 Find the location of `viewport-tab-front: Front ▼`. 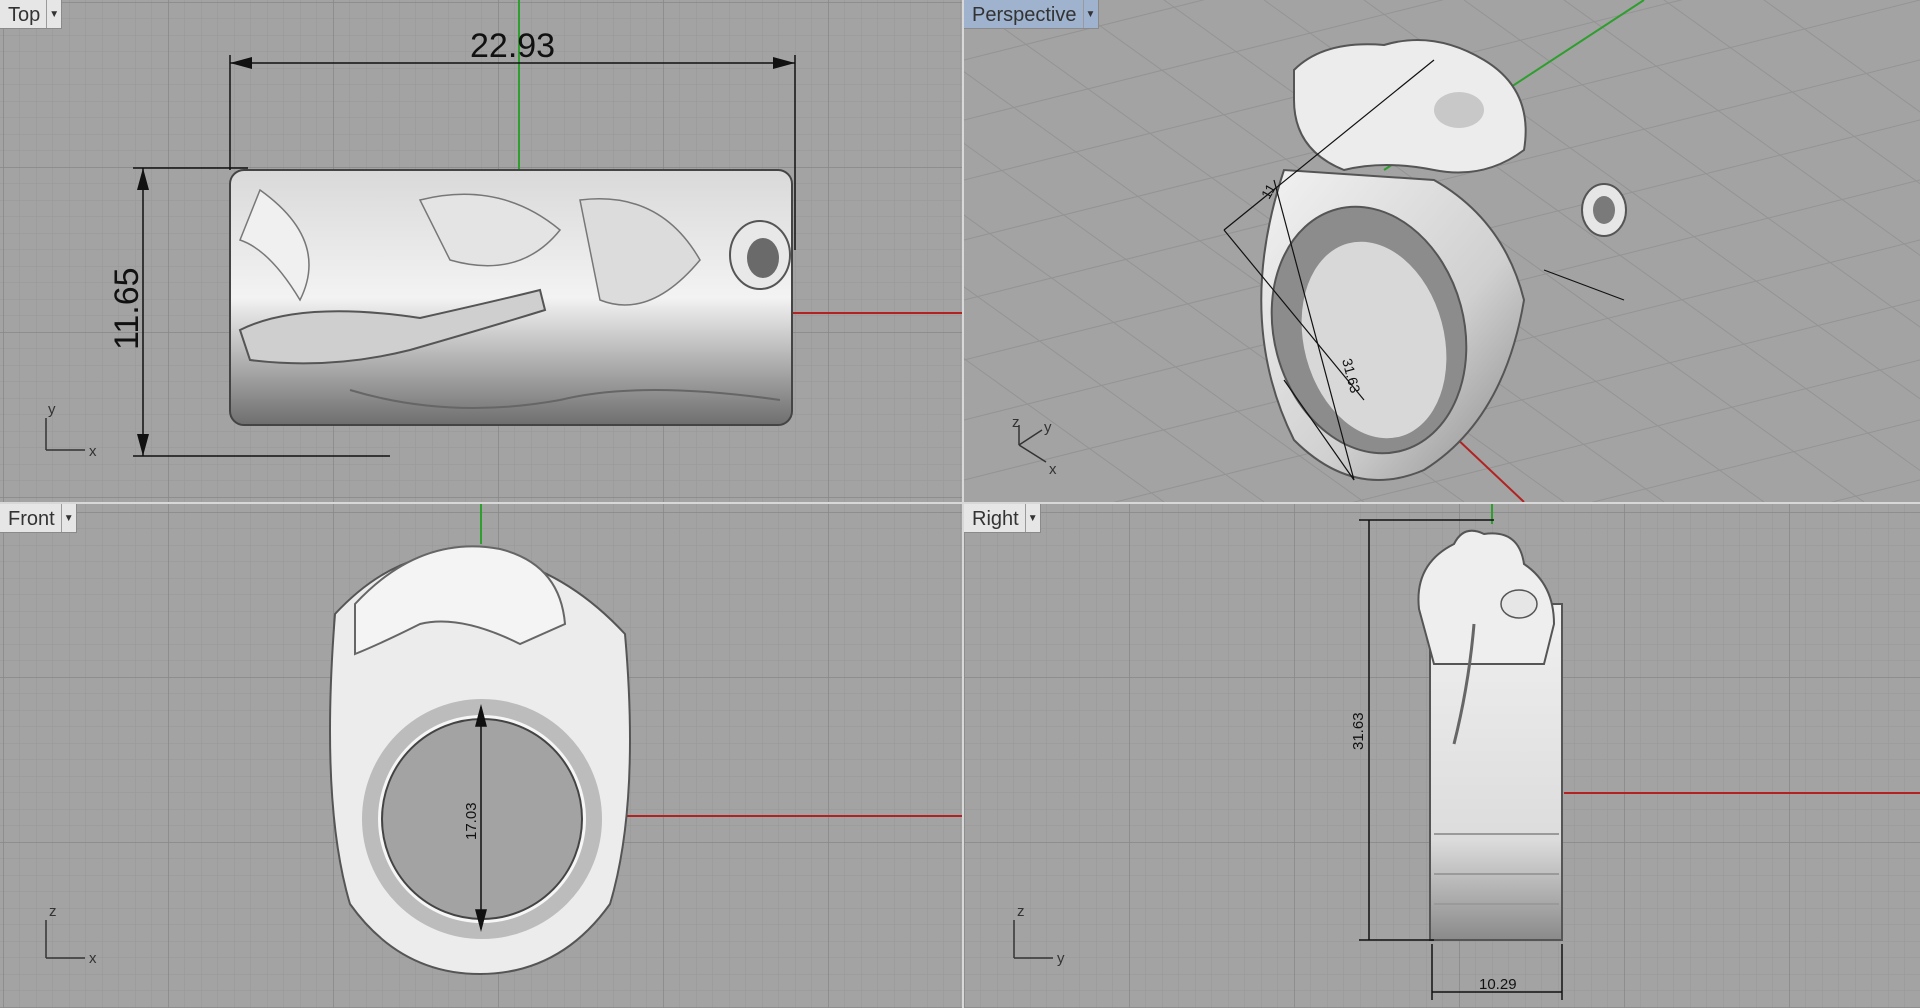

viewport-tab-front: Front ▼ is located at coordinates (38, 518).